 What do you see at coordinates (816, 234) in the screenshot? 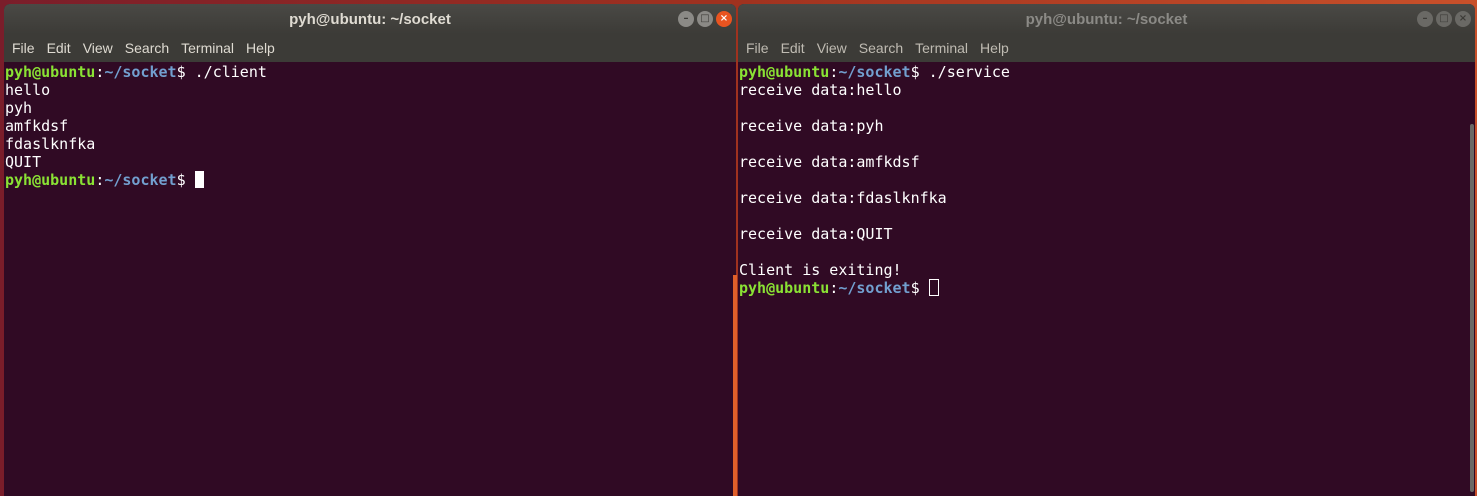
I see `output-line: receive data:QUIT` at bounding box center [816, 234].